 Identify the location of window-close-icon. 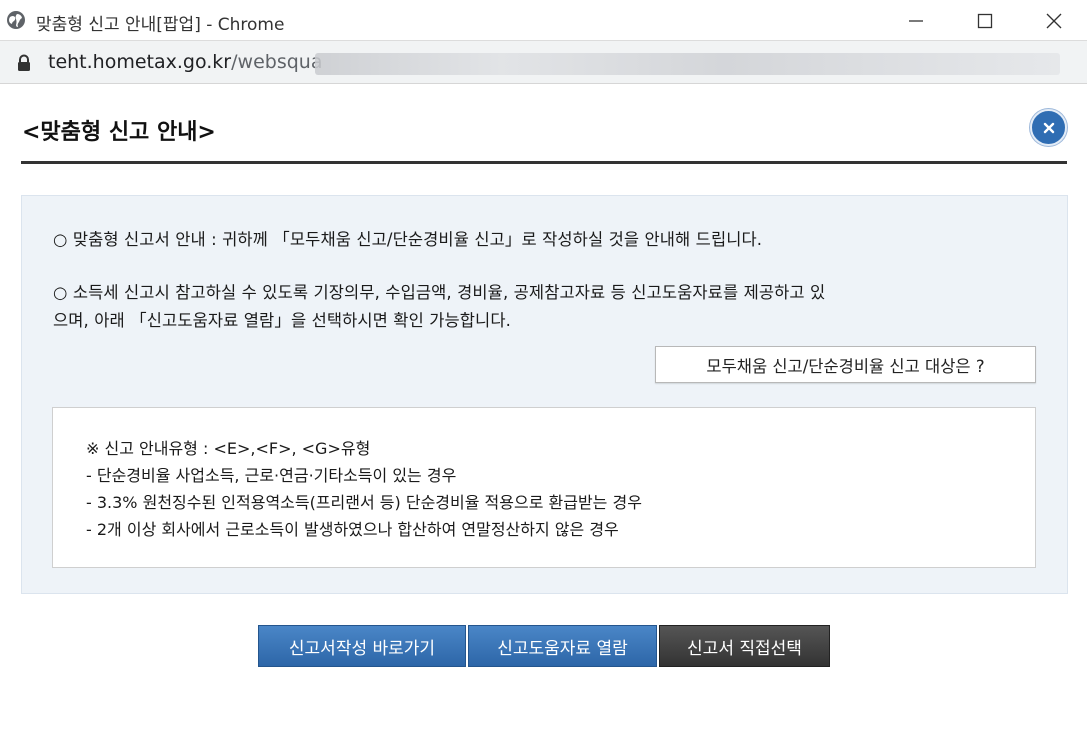
(1054, 20).